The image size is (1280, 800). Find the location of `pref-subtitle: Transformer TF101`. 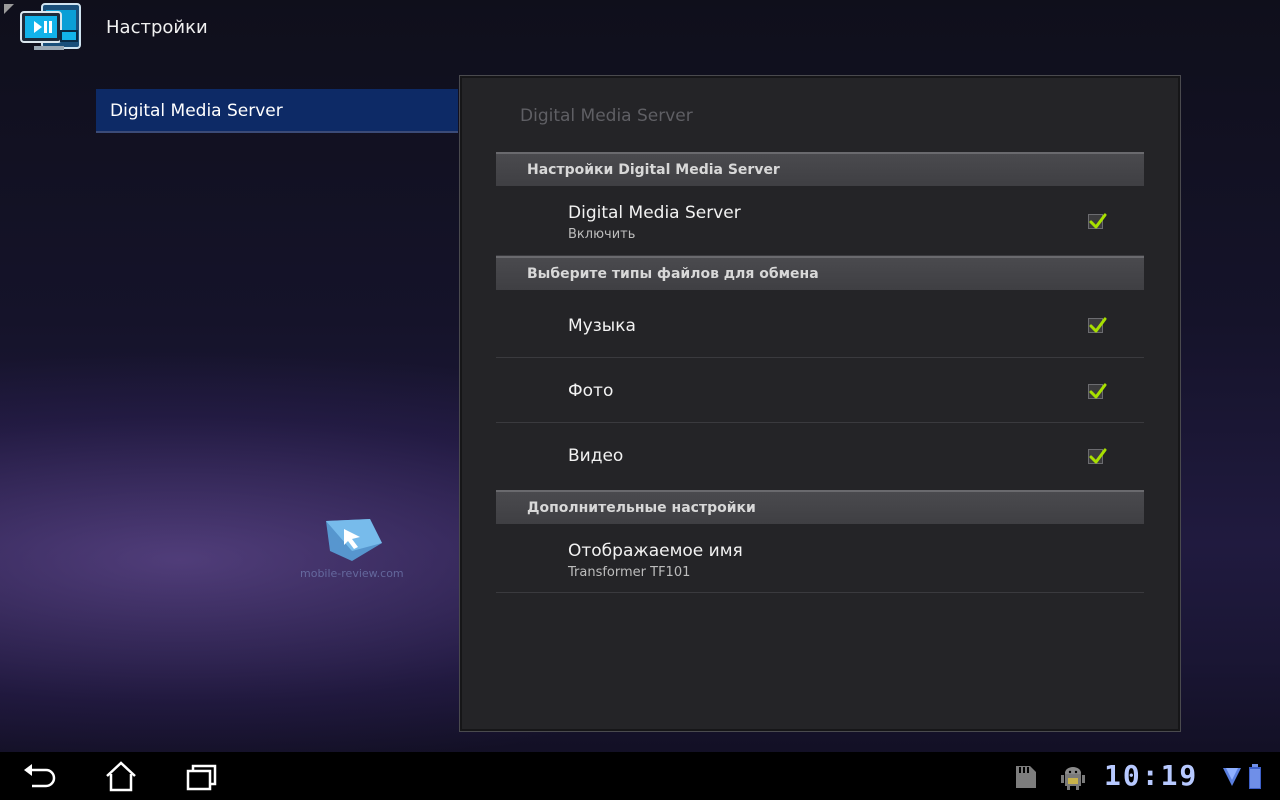

pref-subtitle: Transformer TF101 is located at coordinates (629, 572).